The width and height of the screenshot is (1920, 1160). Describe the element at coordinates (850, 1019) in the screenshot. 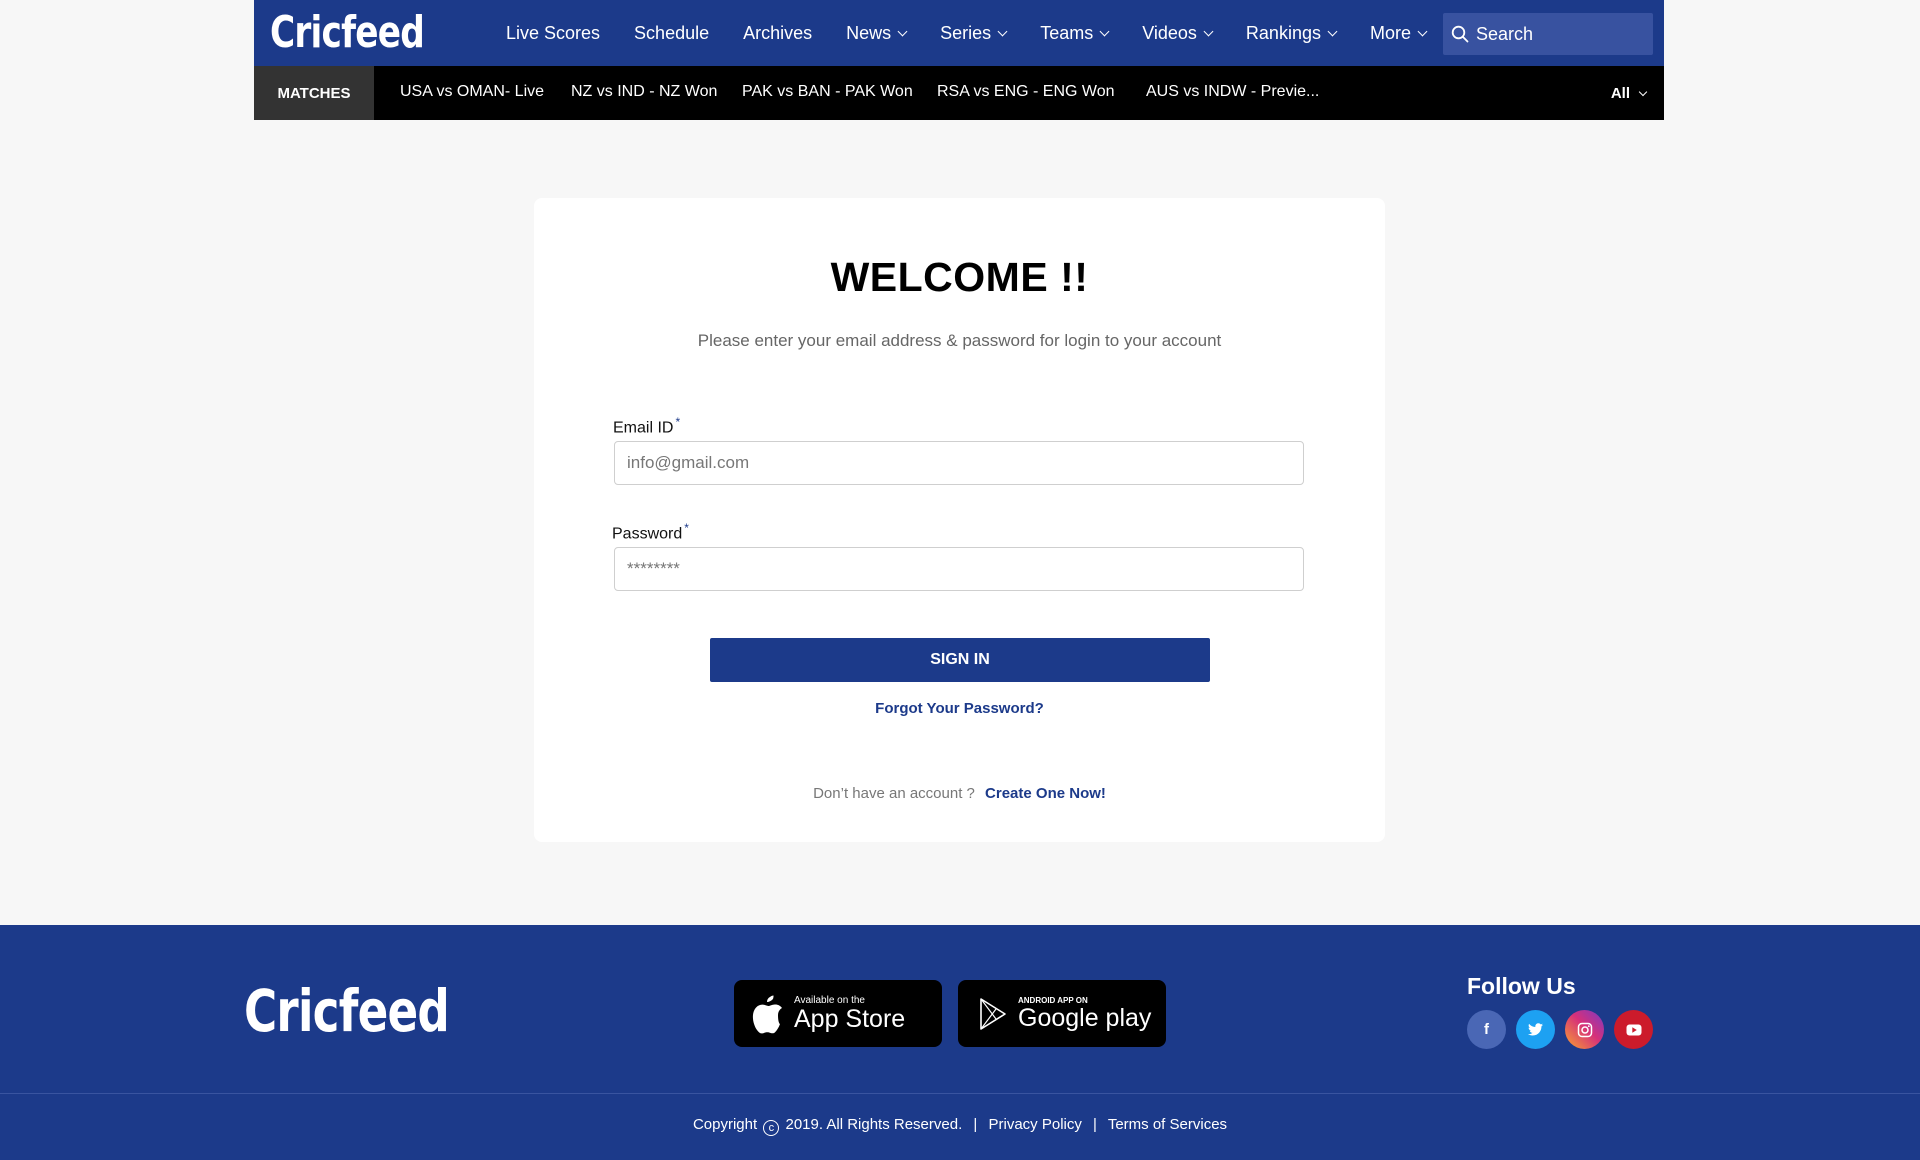

I see `app-store-big-text: App Store` at that location.